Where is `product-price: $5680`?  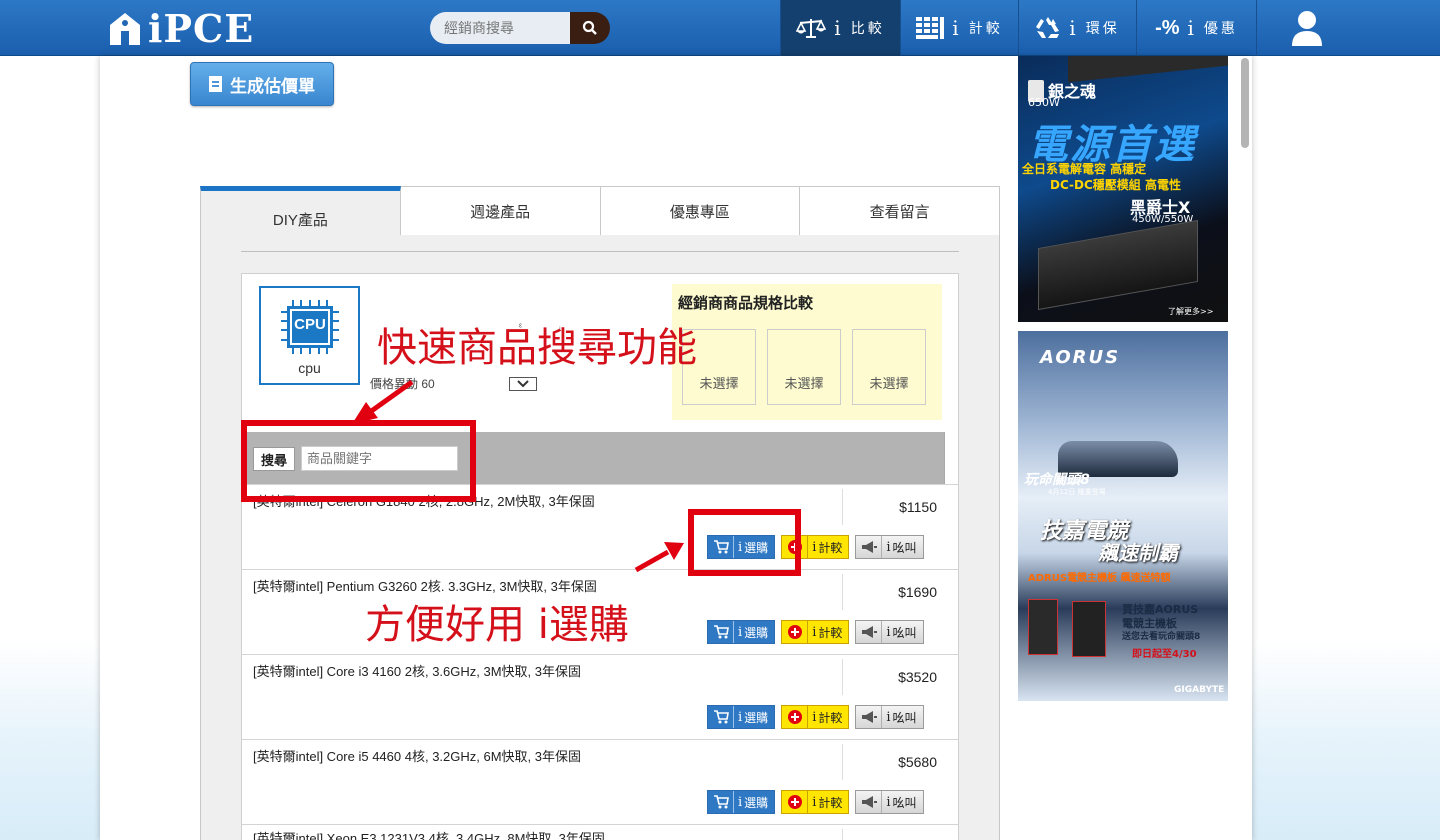
product-price: $5680 is located at coordinates (917, 762).